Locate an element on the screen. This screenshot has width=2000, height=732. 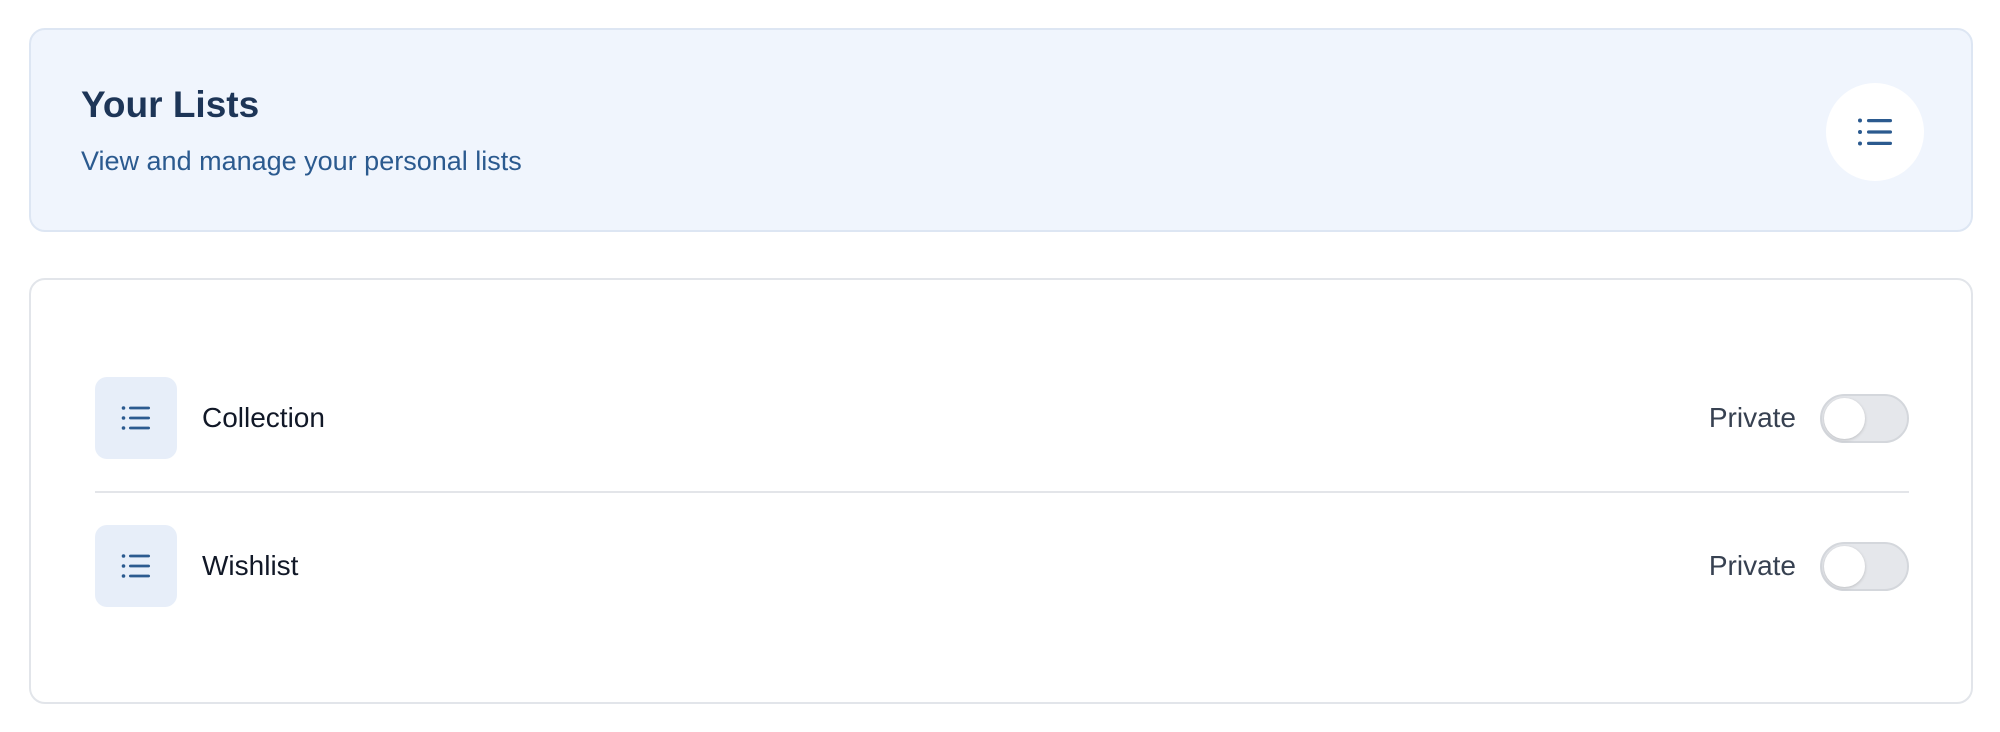
list-item-name: Collection is located at coordinates (263, 417).